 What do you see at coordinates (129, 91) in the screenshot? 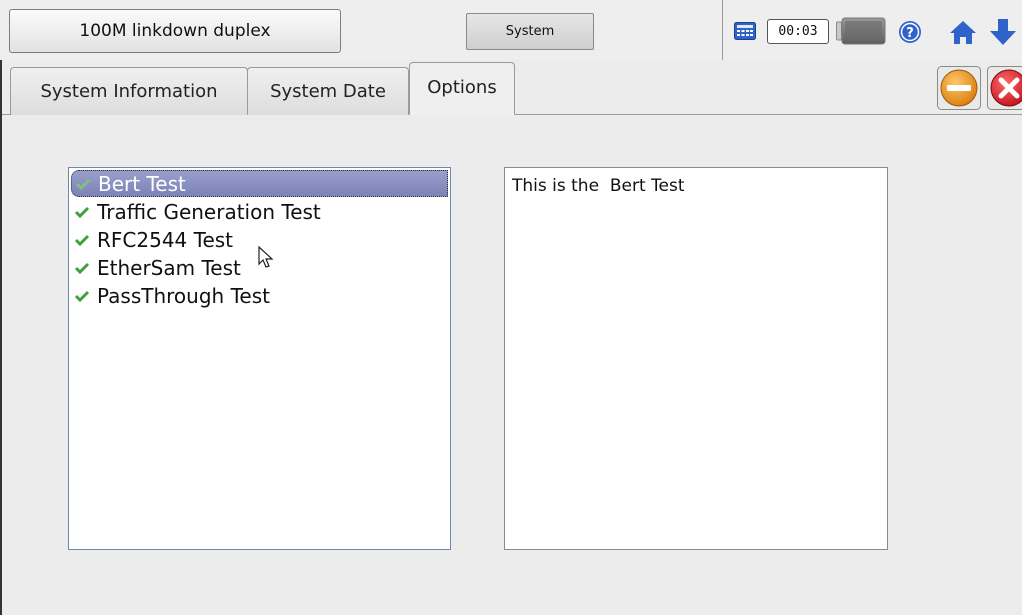
I see `tab-system-information: System Information` at bounding box center [129, 91].